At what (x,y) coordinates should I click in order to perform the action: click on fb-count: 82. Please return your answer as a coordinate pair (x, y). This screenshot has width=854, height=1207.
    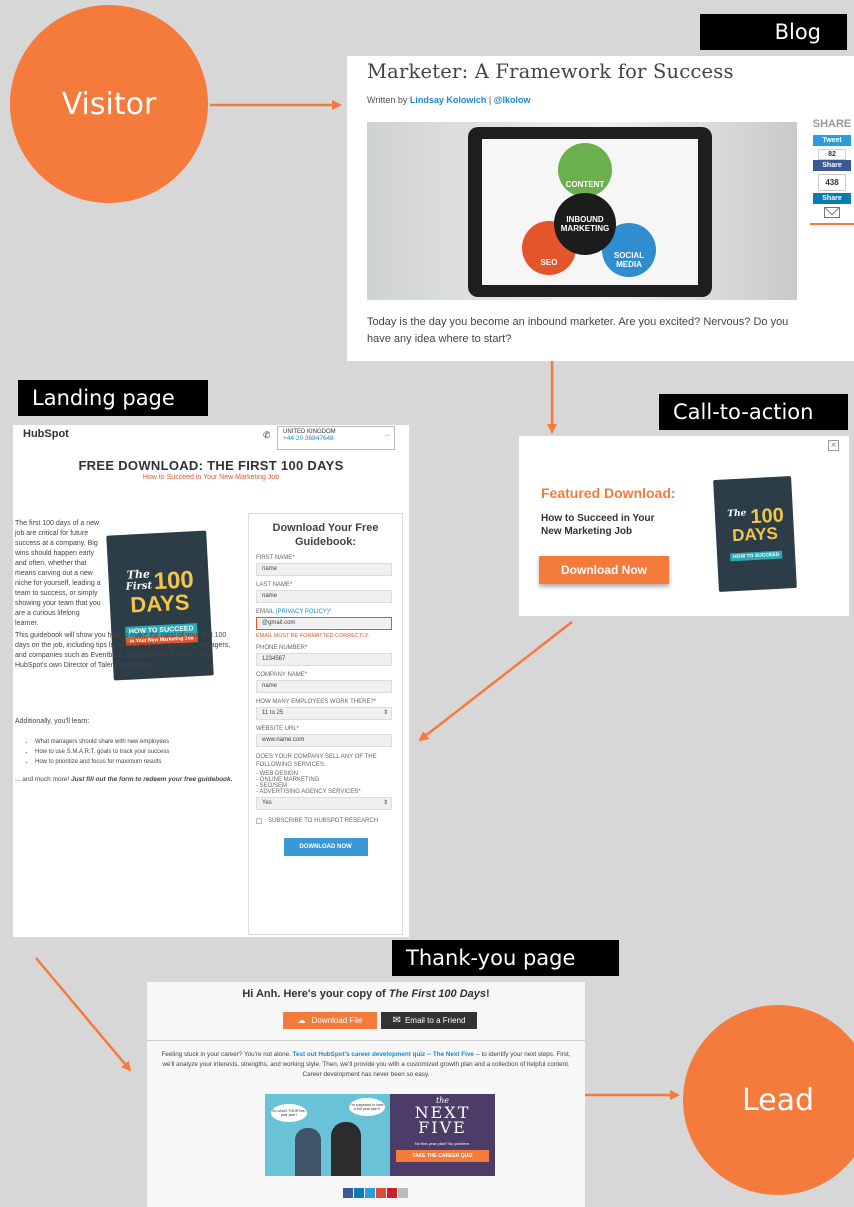
    Looking at the image, I should click on (832, 154).